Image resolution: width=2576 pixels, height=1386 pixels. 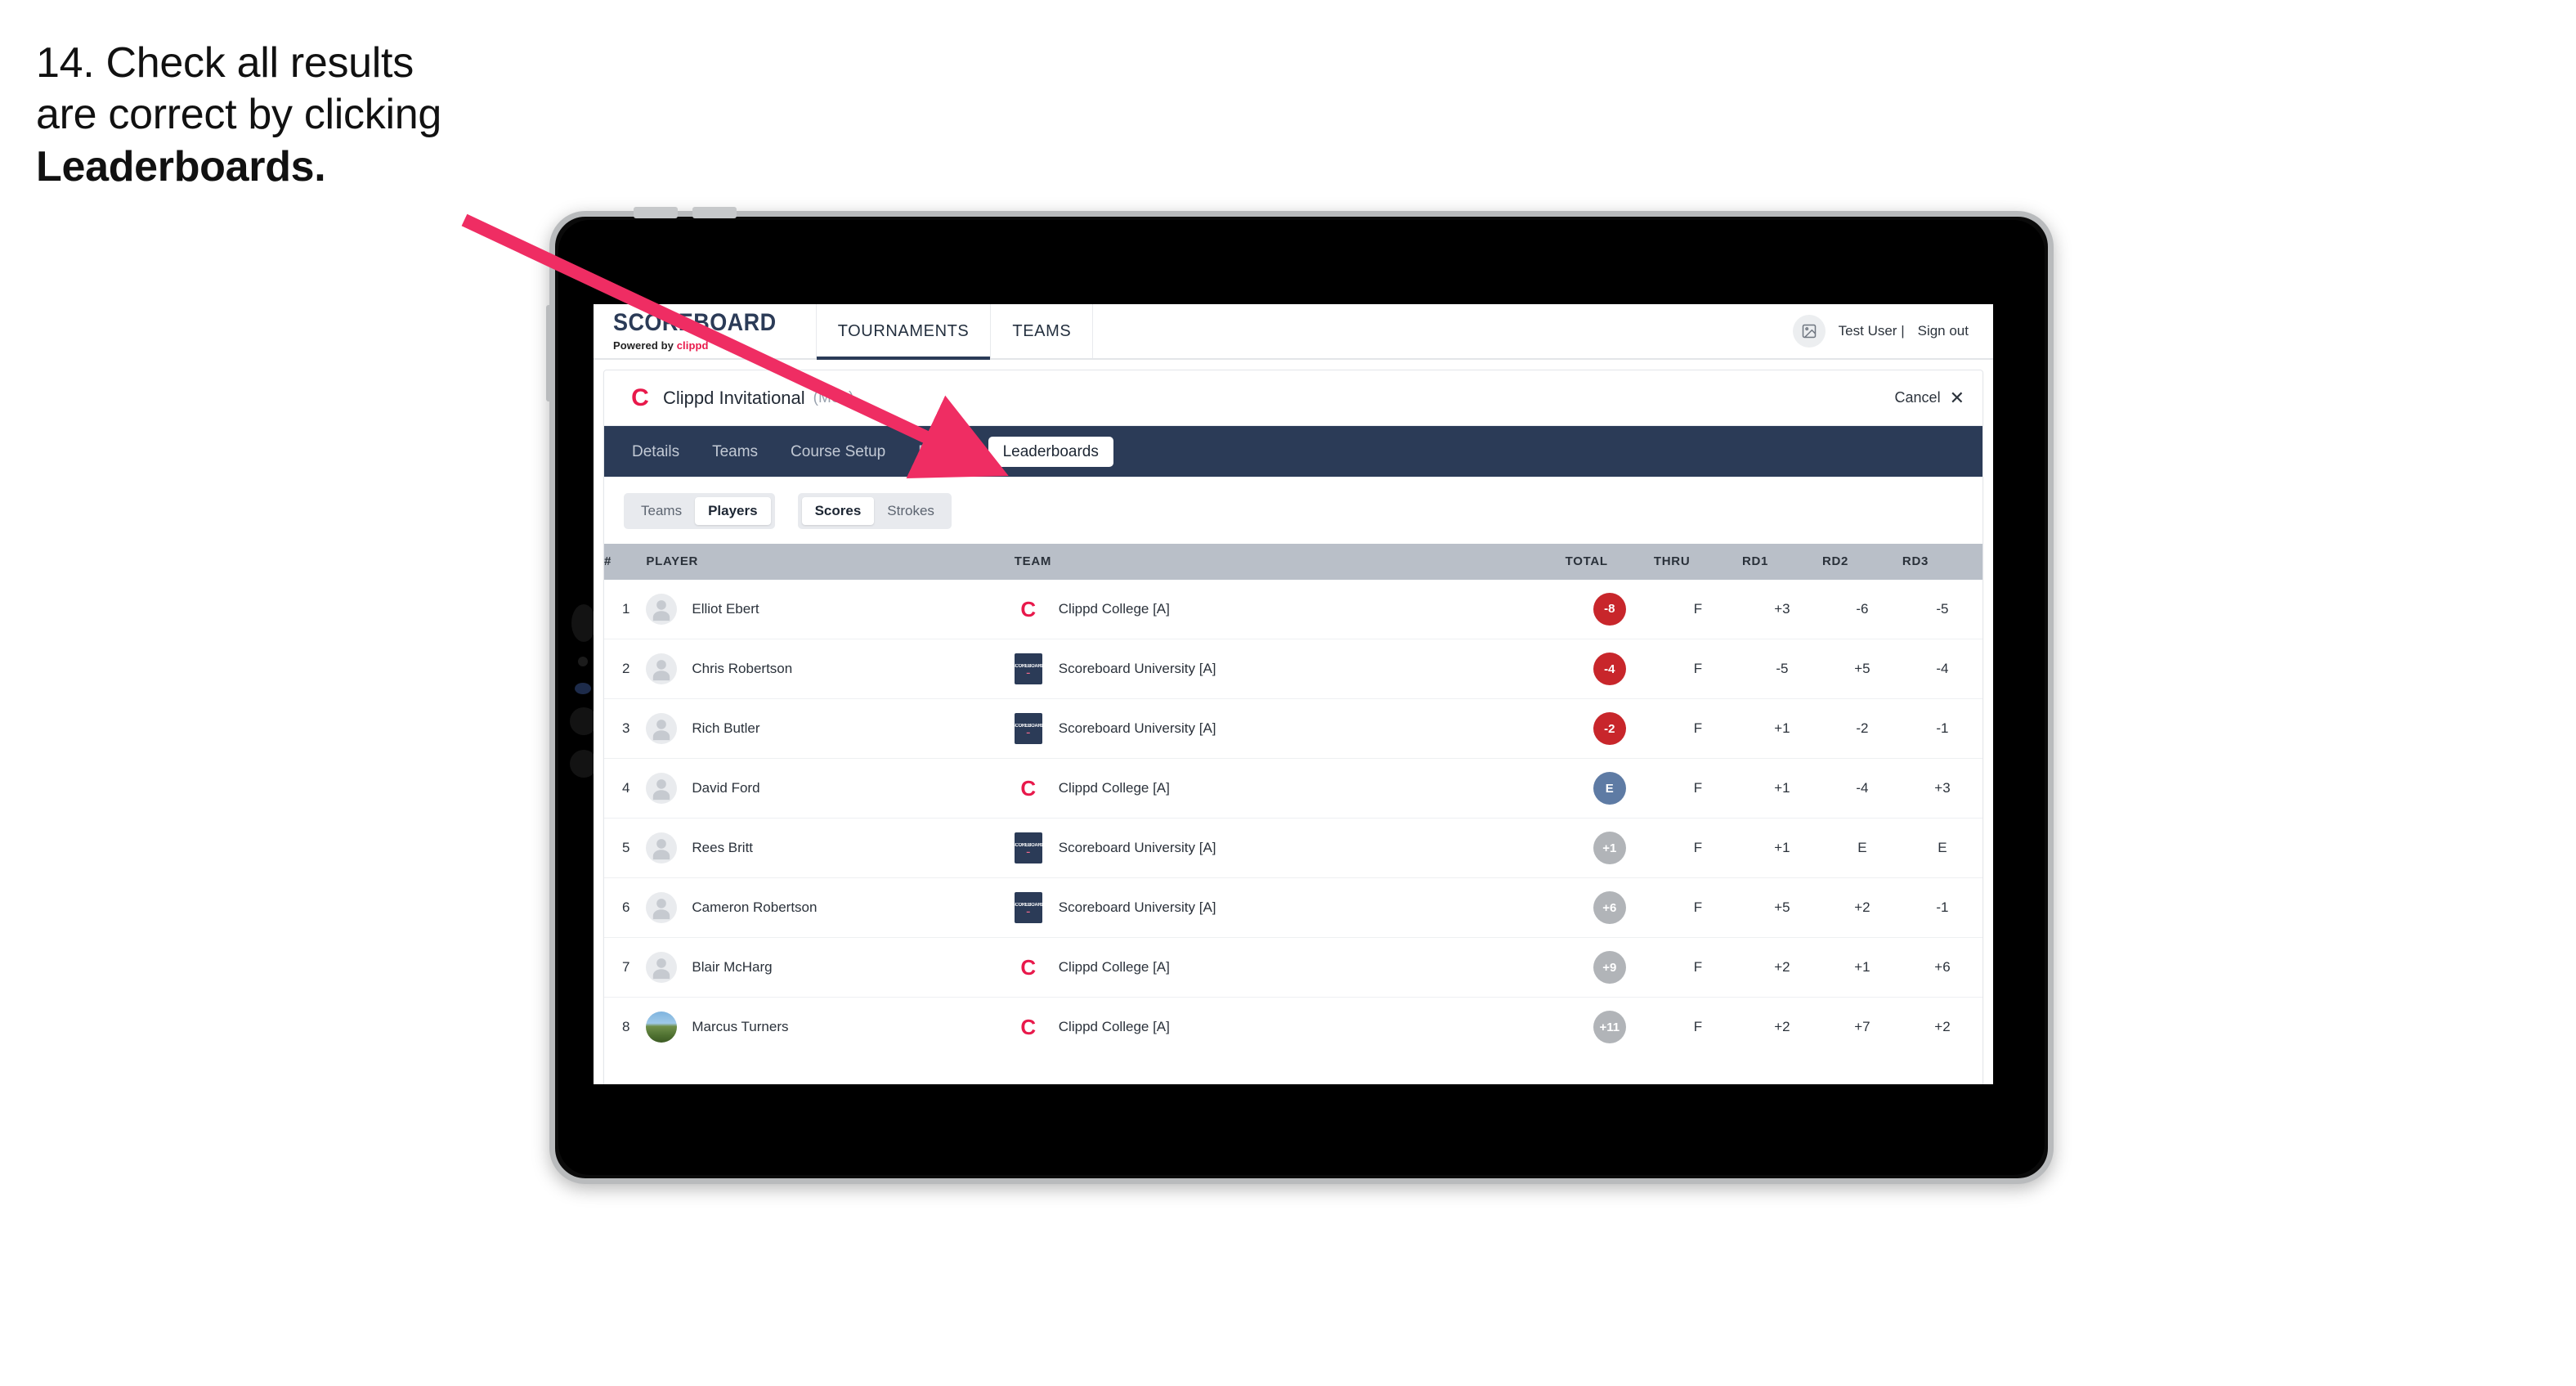 What do you see at coordinates (1781, 669) in the screenshot?
I see `cell-rd1: -5` at bounding box center [1781, 669].